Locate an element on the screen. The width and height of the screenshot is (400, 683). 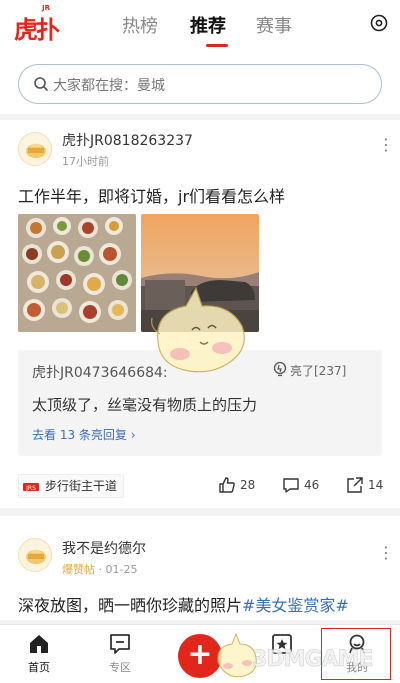
hupu-logo: 虎扑 JR is located at coordinates (37, 24).